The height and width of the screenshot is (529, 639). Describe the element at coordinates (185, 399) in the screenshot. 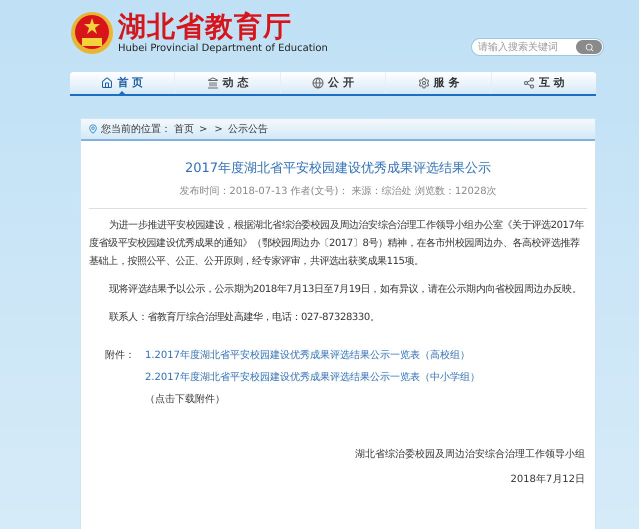

I see `download-hint: （点击下载附件）` at that location.